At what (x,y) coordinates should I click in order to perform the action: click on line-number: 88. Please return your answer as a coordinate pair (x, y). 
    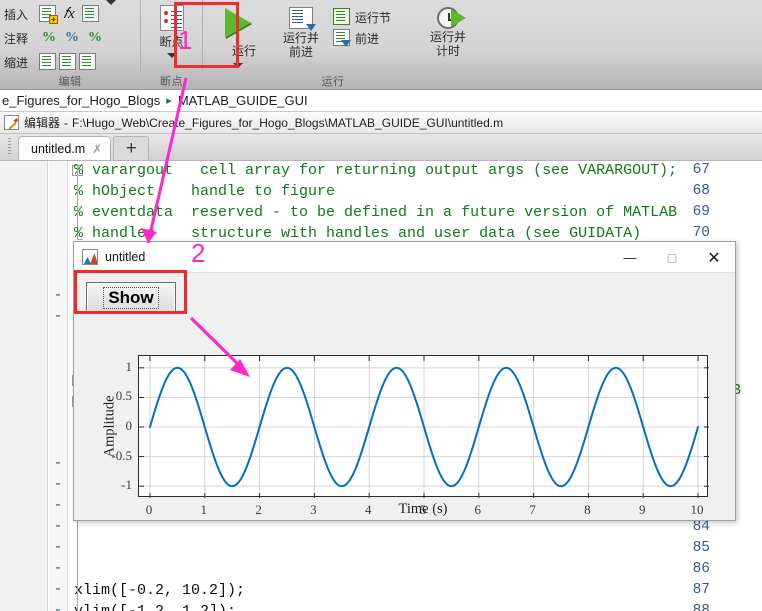
    Looking at the image, I should click on (701, 607).